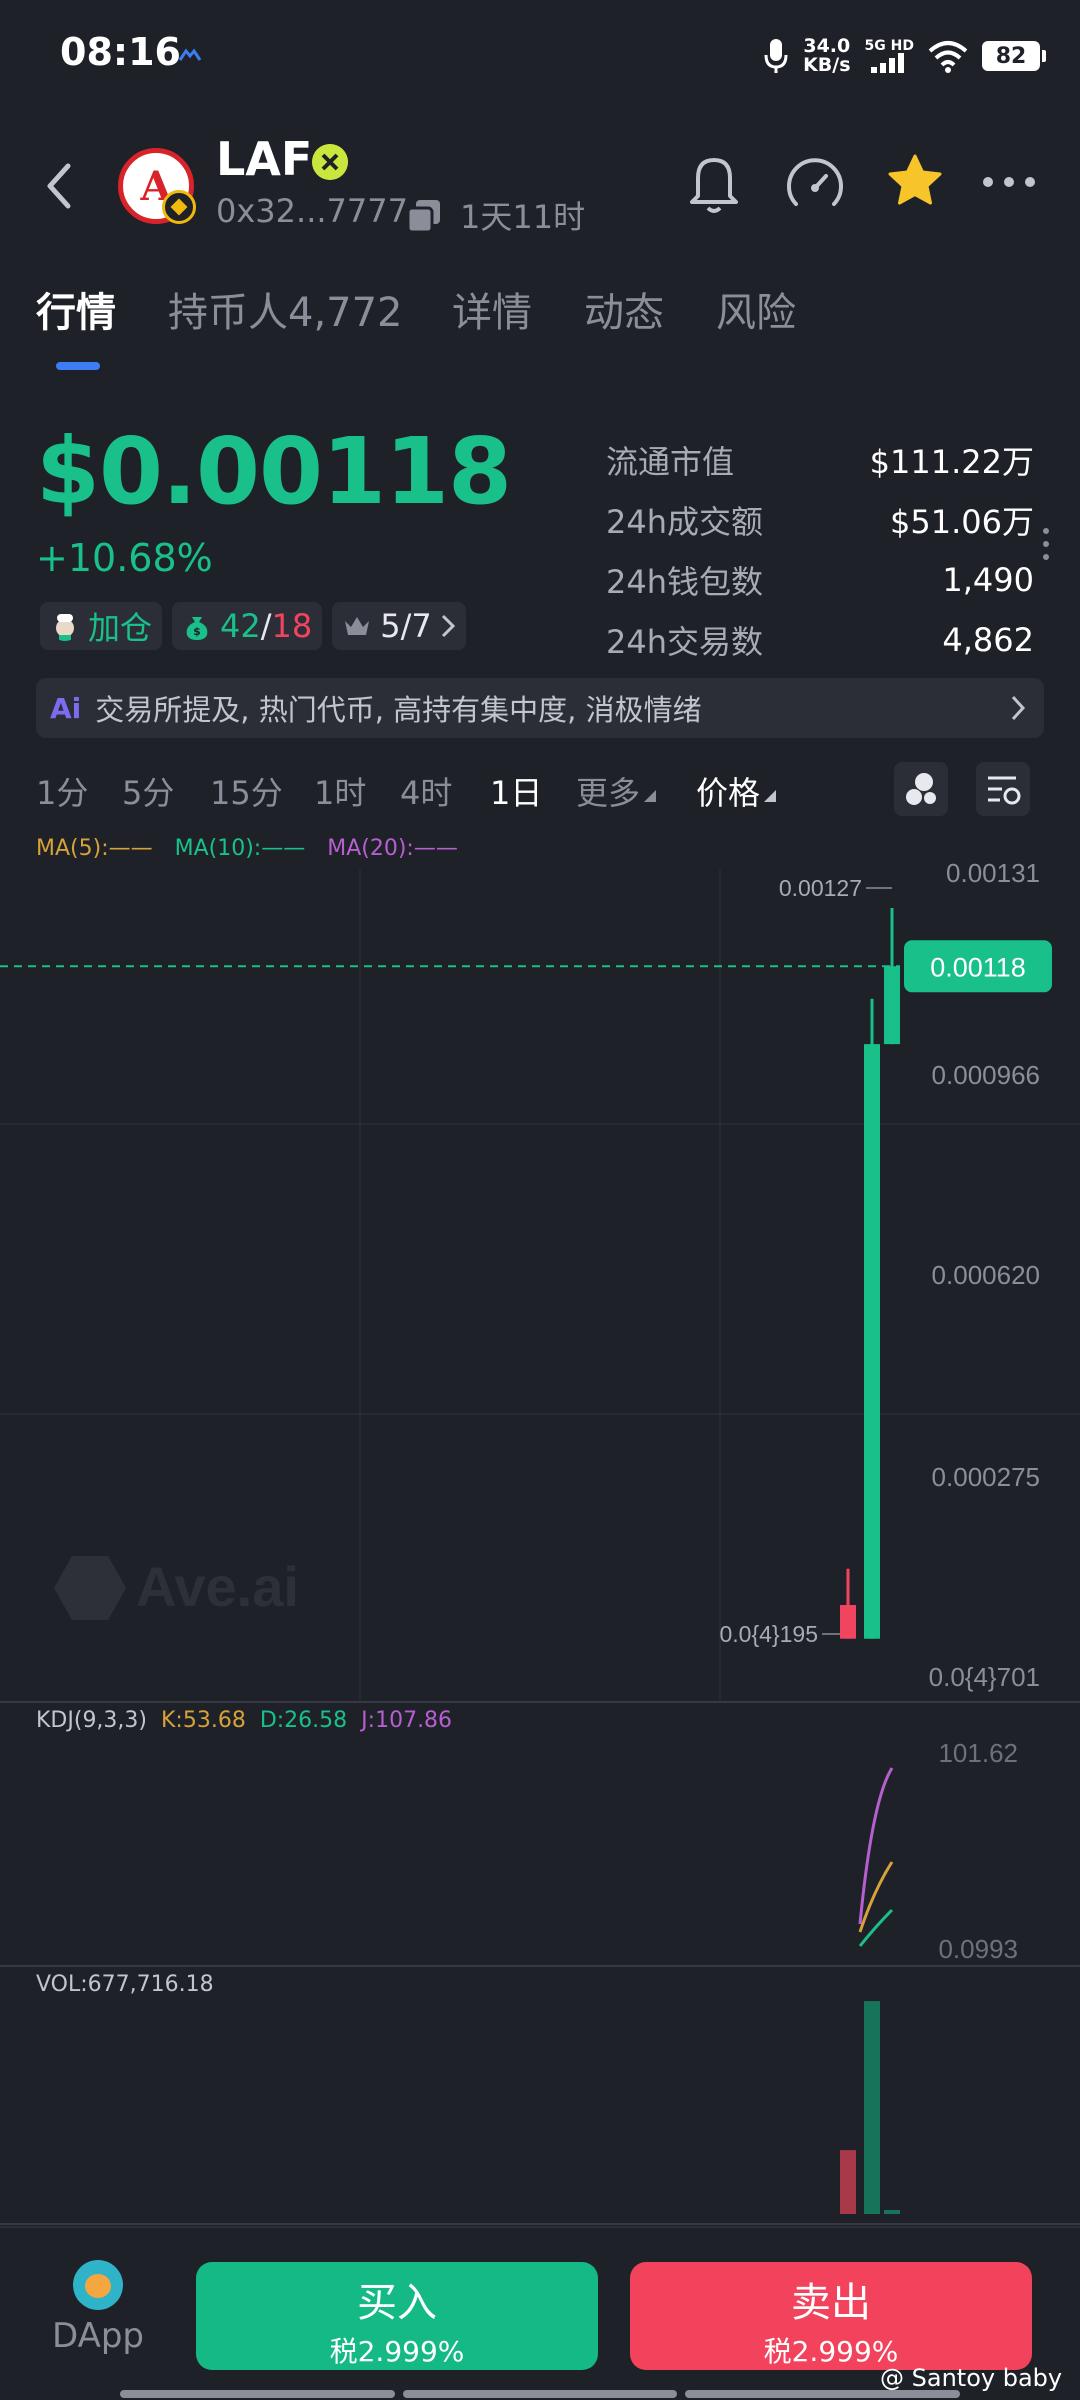 The width and height of the screenshot is (1080, 2400). Describe the element at coordinates (397, 2351) in the screenshot. I see `buy-tax: 税2.999%` at that location.